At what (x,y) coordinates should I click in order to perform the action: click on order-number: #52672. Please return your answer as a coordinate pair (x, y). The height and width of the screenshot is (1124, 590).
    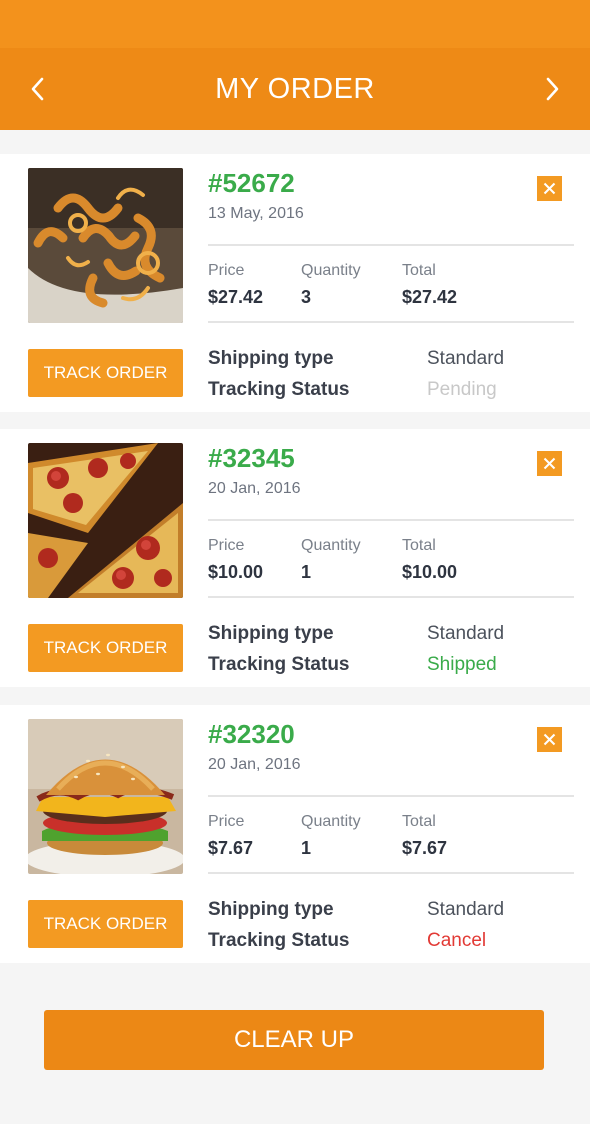
    Looking at the image, I should click on (251, 183).